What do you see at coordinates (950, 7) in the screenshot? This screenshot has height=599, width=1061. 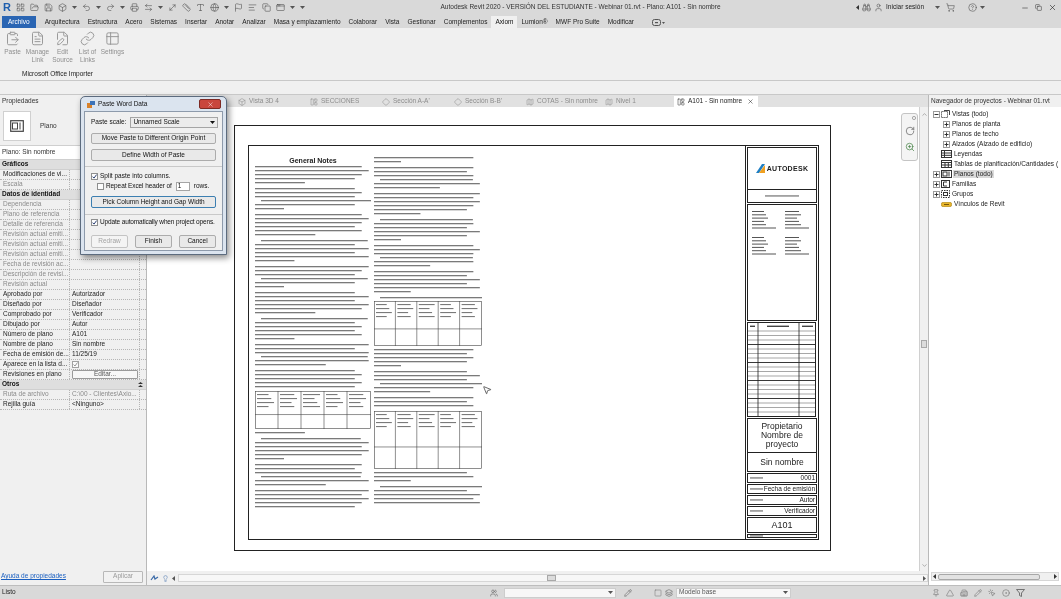 I see `cart-icon` at bounding box center [950, 7].